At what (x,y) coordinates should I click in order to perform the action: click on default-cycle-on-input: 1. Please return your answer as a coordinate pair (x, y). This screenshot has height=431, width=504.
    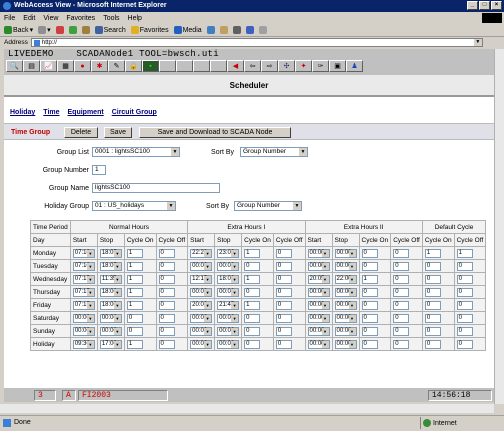
    Looking at the image, I should click on (432, 253).